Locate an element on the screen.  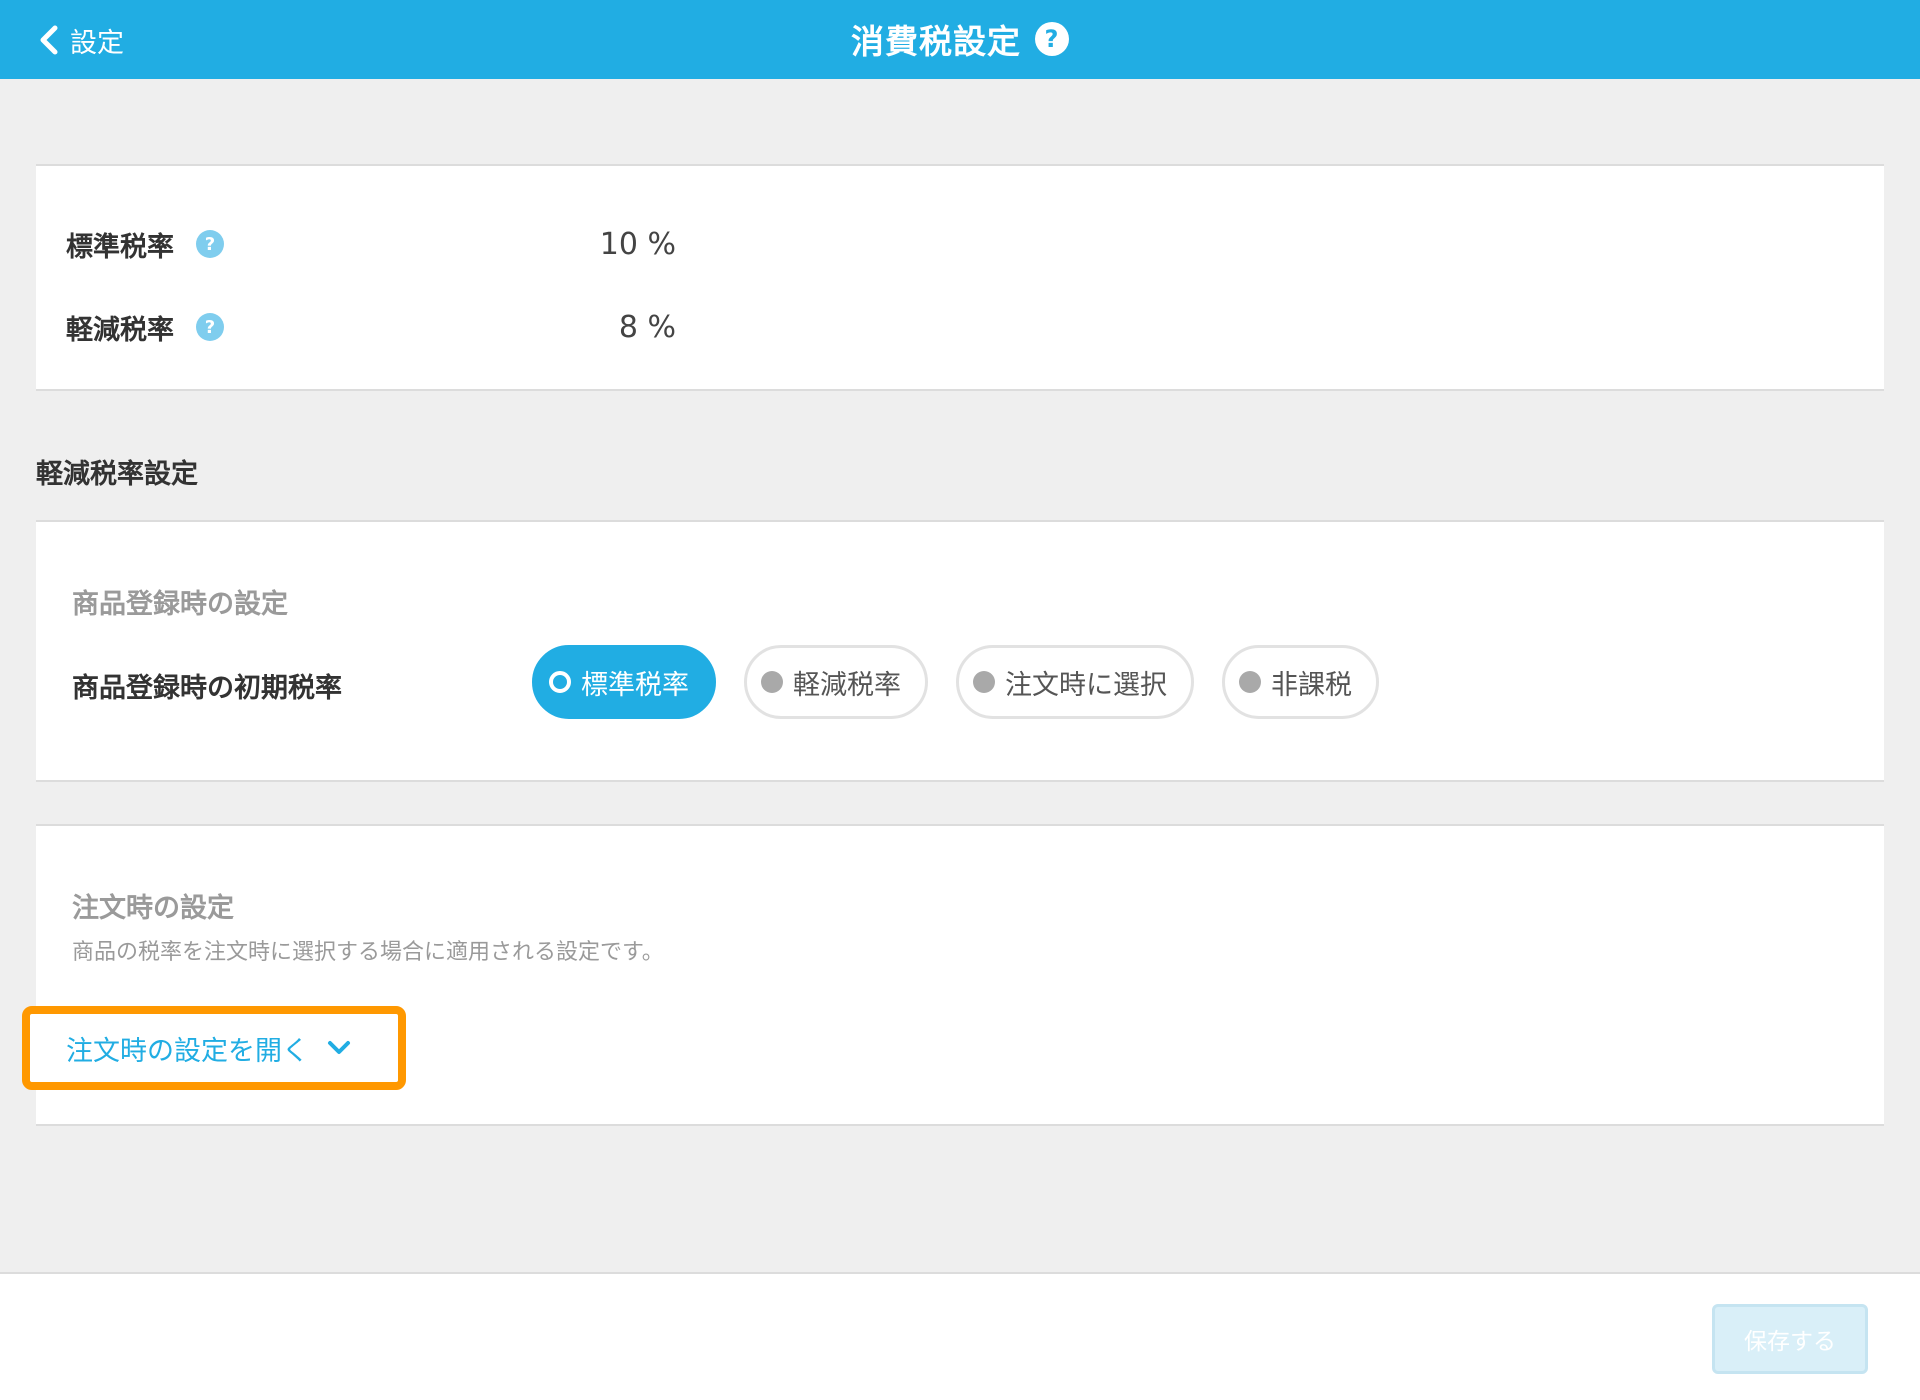
page-title-wrap: 消費税設定 ? is located at coordinates (960, 39).